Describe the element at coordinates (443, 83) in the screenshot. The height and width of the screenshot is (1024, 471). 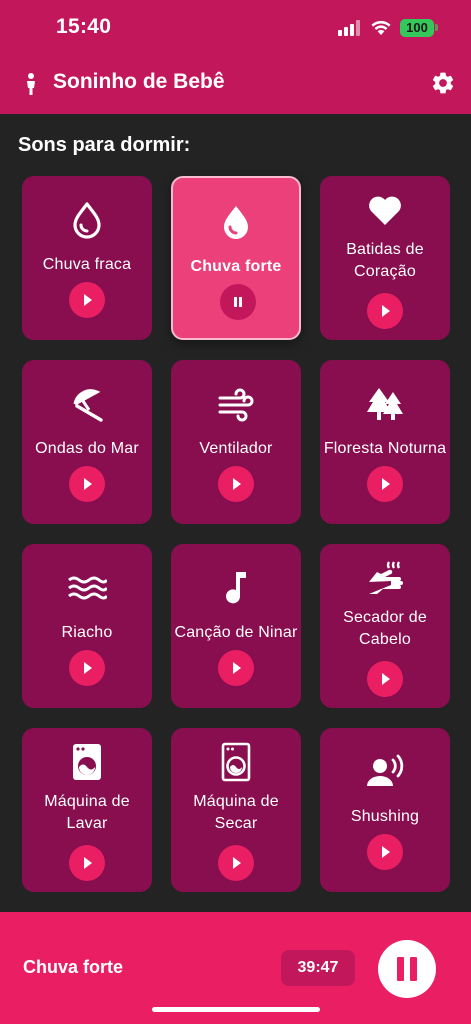
I see `gear-icon` at that location.